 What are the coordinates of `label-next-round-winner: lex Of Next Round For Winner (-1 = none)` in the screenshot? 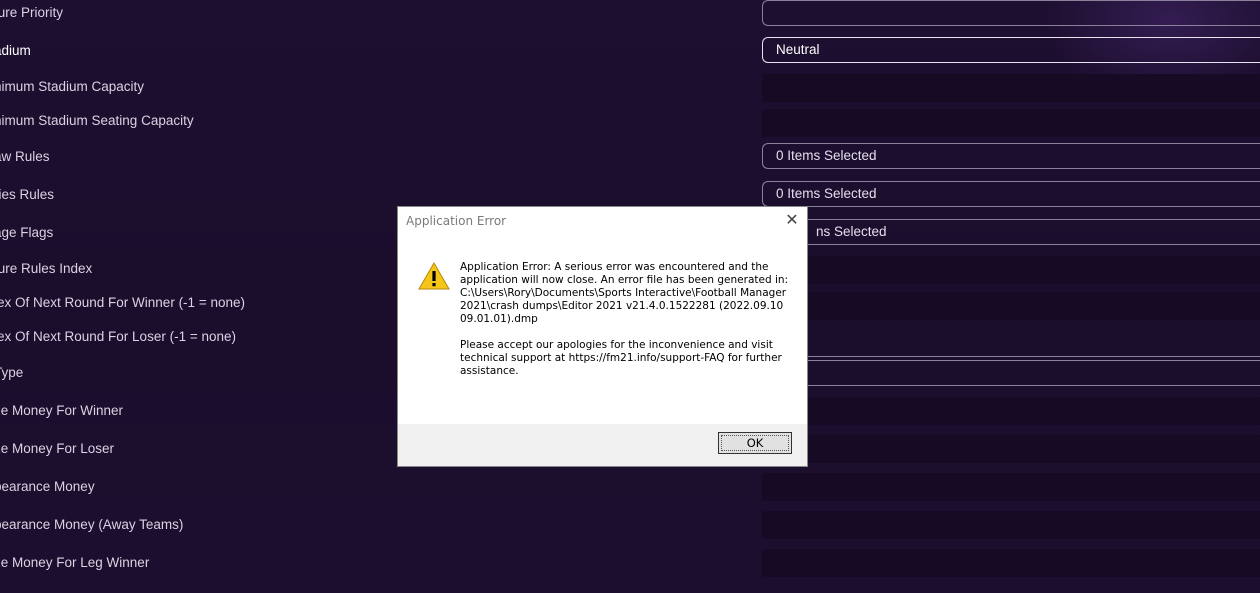 It's located at (122, 302).